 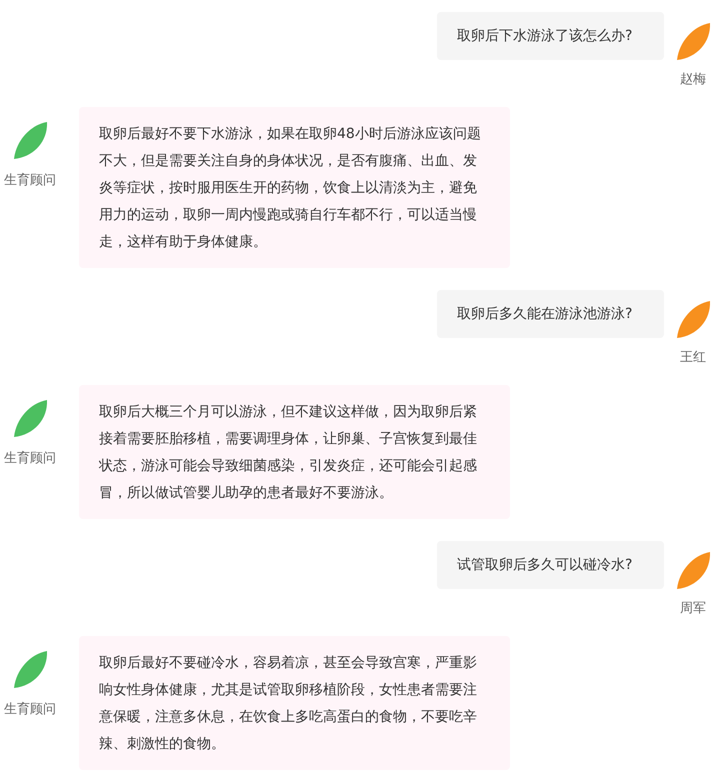 I want to click on answer-bubble: 取卵后最好不要碰冷水，容易着凉，甚至会导致宫寒，严重影响女性身体健康，尤其是试管取卵移植阶段，女性患者需要注意保暖，注意多休息，在饮食上多吃高蛋白的食物，不要吃辛辣、刺激性的食物。, so click(x=294, y=703).